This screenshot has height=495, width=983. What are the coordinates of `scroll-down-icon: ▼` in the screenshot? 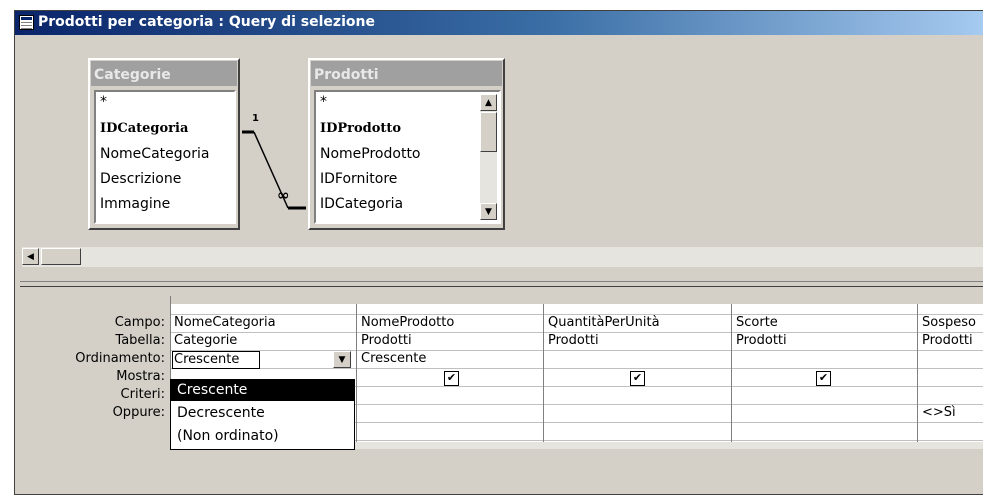 It's located at (488, 211).